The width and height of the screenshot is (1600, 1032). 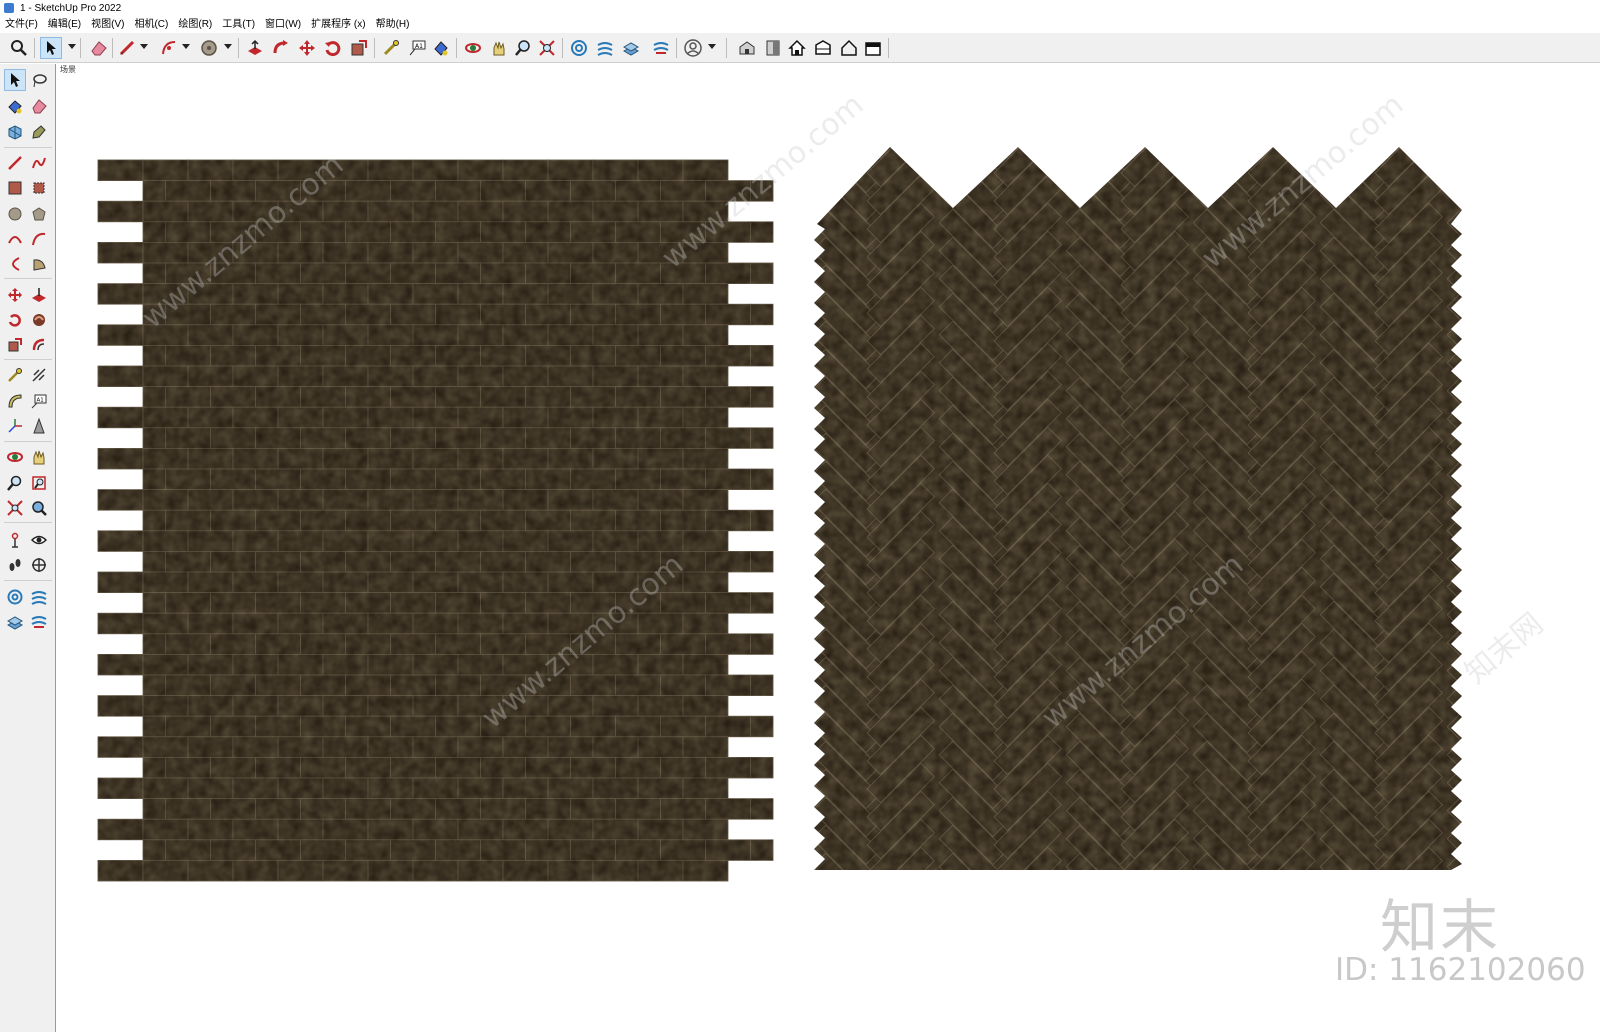 What do you see at coordinates (693, 48) in the screenshot?
I see `user-icon` at bounding box center [693, 48].